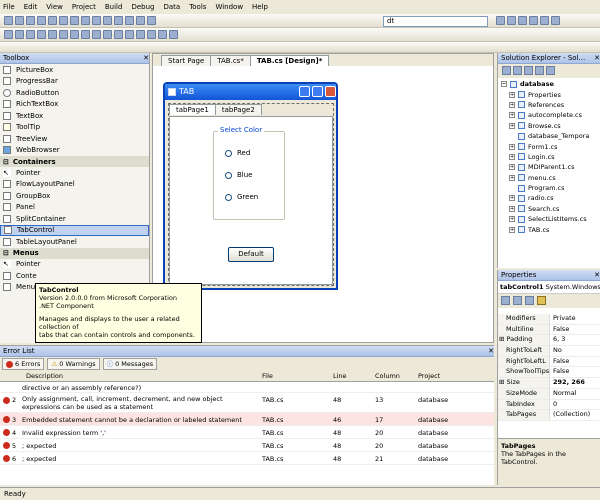 The width and height of the screenshot is (600, 500). What do you see at coordinates (549, 415) in the screenshot?
I see `property-row: TabPages (Collection)` at bounding box center [549, 415].